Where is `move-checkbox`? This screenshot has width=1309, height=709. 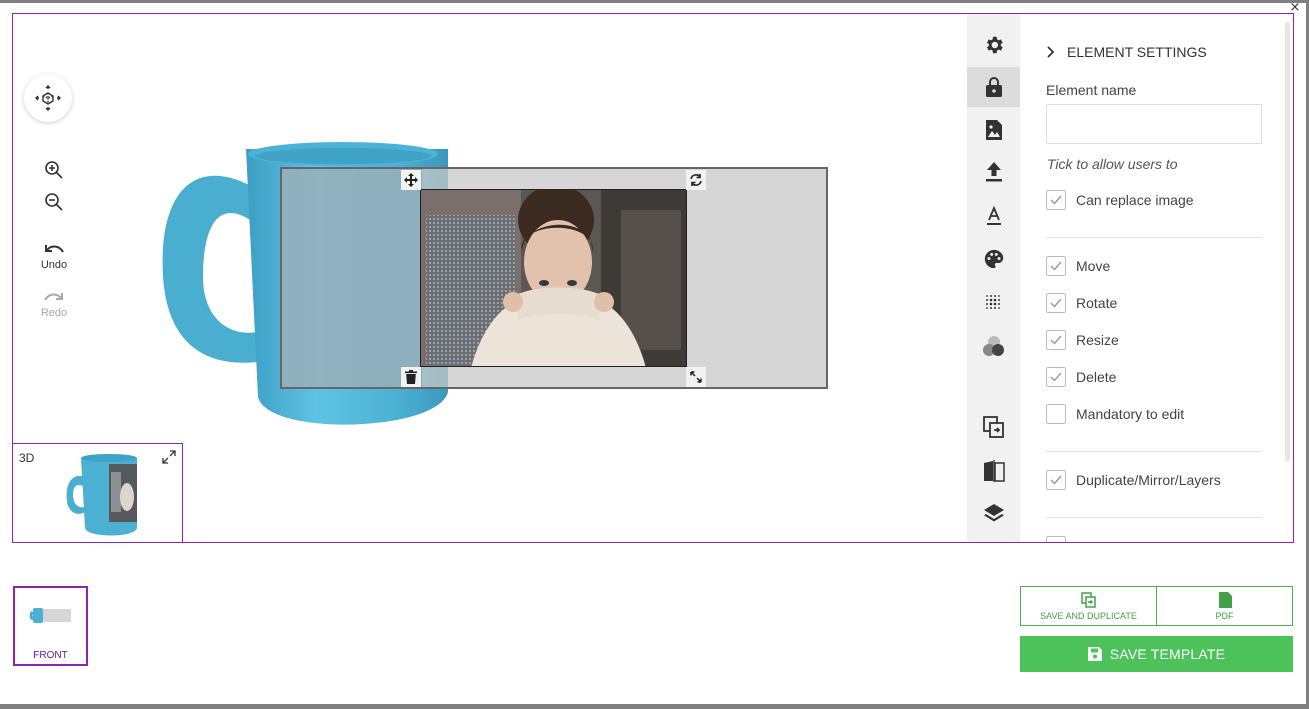 move-checkbox is located at coordinates (1056, 266).